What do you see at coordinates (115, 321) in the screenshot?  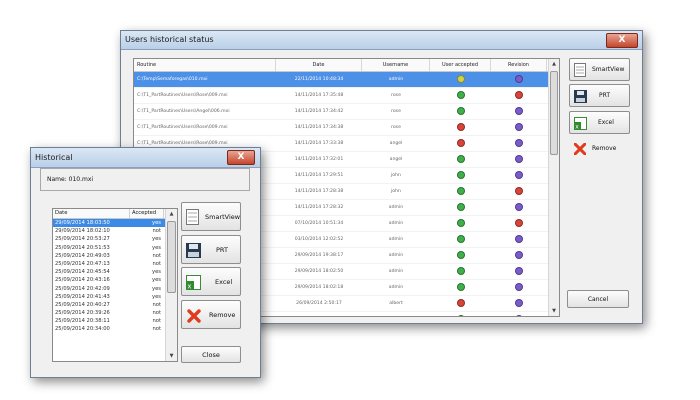 I see `list-item: 25/09/2014 20:38:11 not` at bounding box center [115, 321].